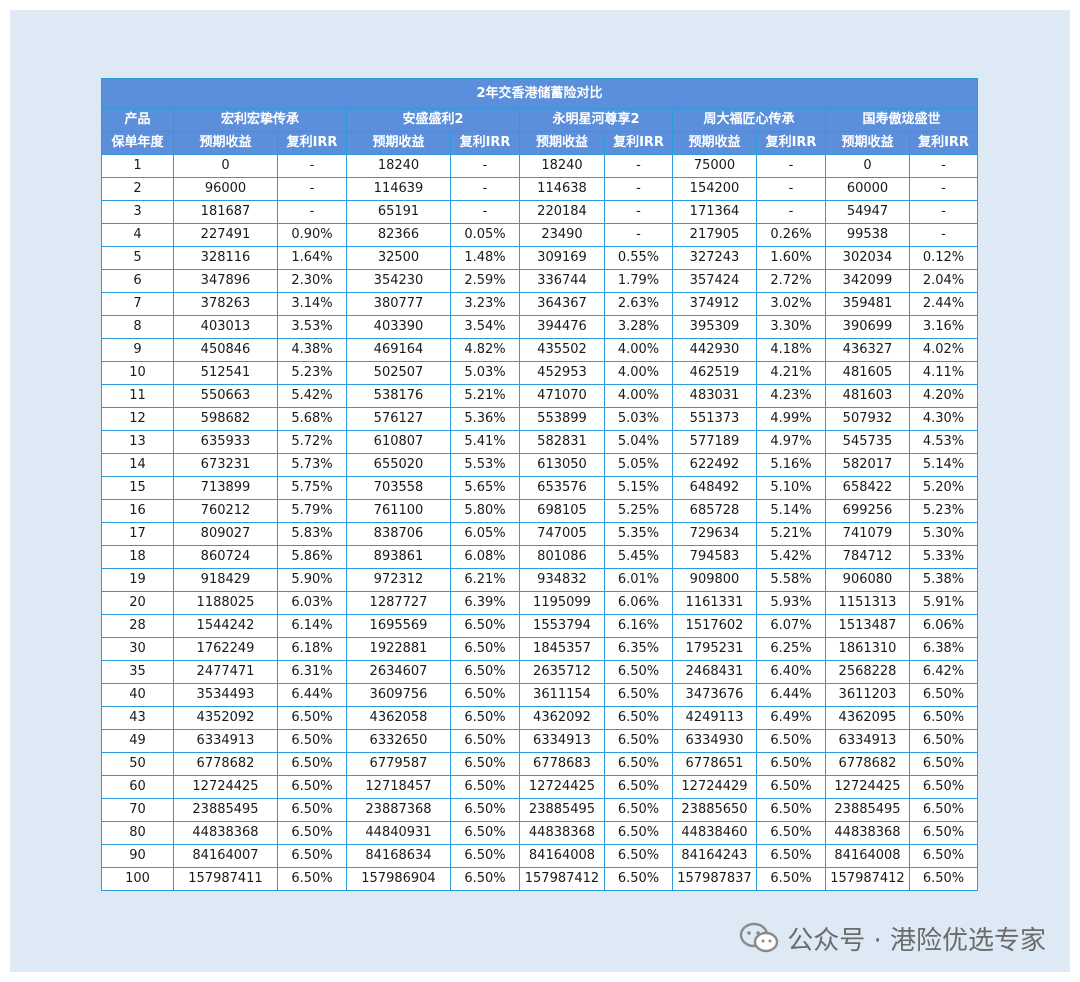  I want to click on expected-return-cell: 1795231, so click(714, 649).